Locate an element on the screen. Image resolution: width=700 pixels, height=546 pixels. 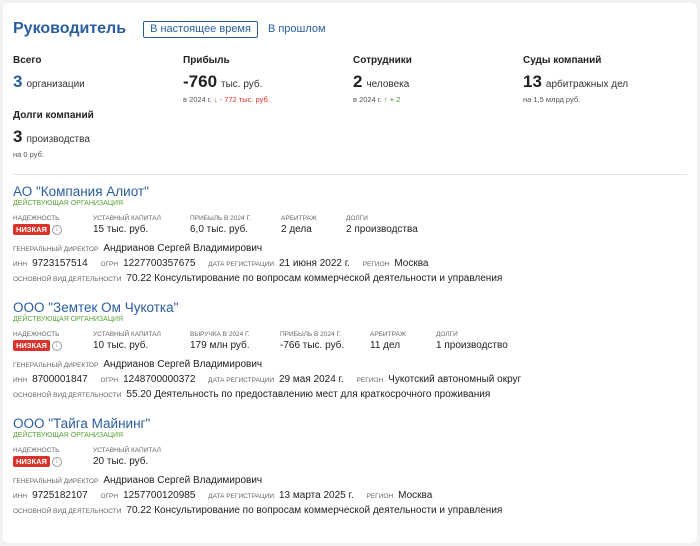
metric-arbitration: Арбитраж 2 дела is located at coordinates (299, 225).